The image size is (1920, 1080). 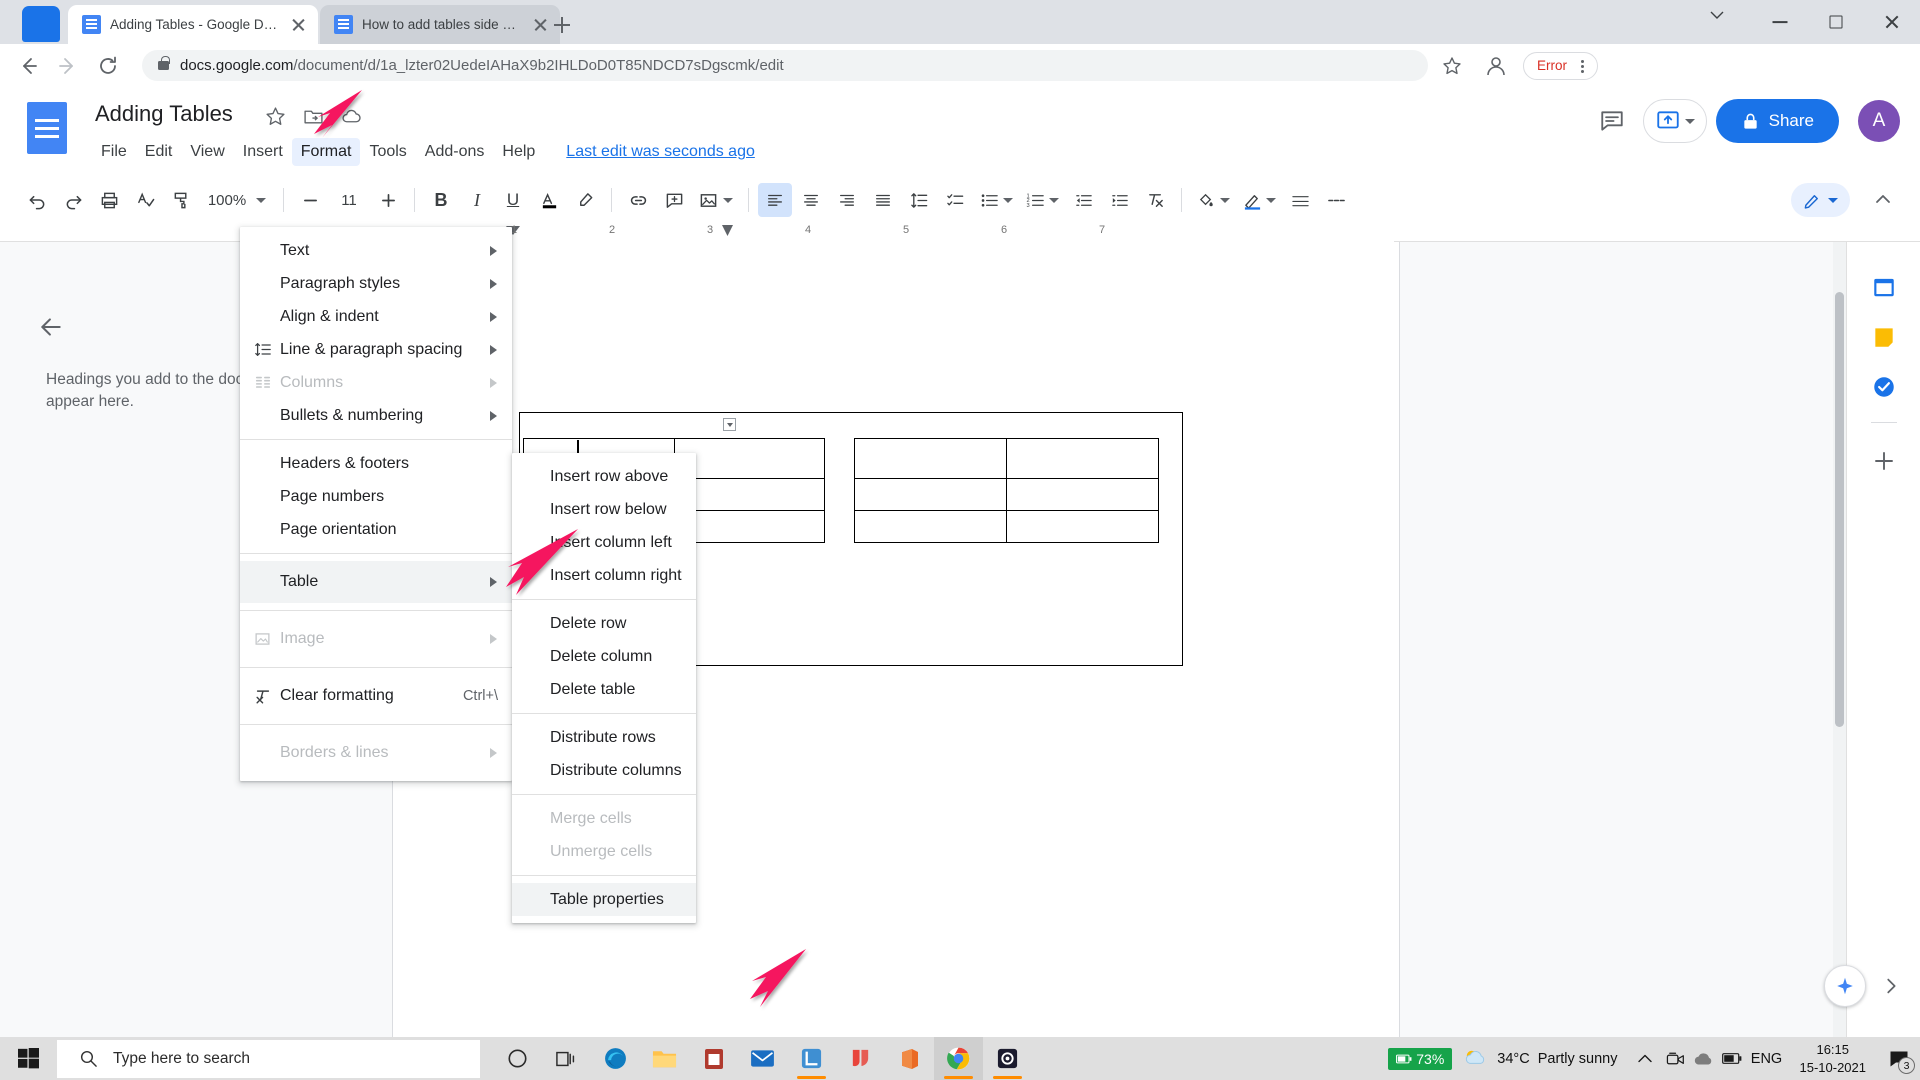 What do you see at coordinates (860, 1058) in the screenshot?
I see `keka-icon` at bounding box center [860, 1058].